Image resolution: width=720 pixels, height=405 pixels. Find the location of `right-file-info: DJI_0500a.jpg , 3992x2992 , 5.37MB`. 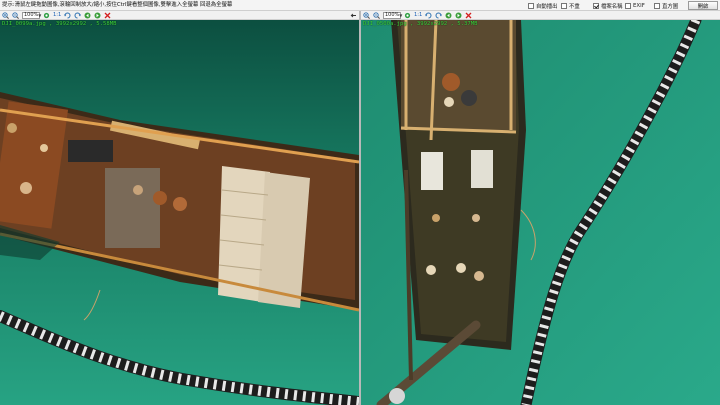

right-file-info: DJI_0500a.jpg , 3992x2992 , 5.37MB is located at coordinates (420, 24).